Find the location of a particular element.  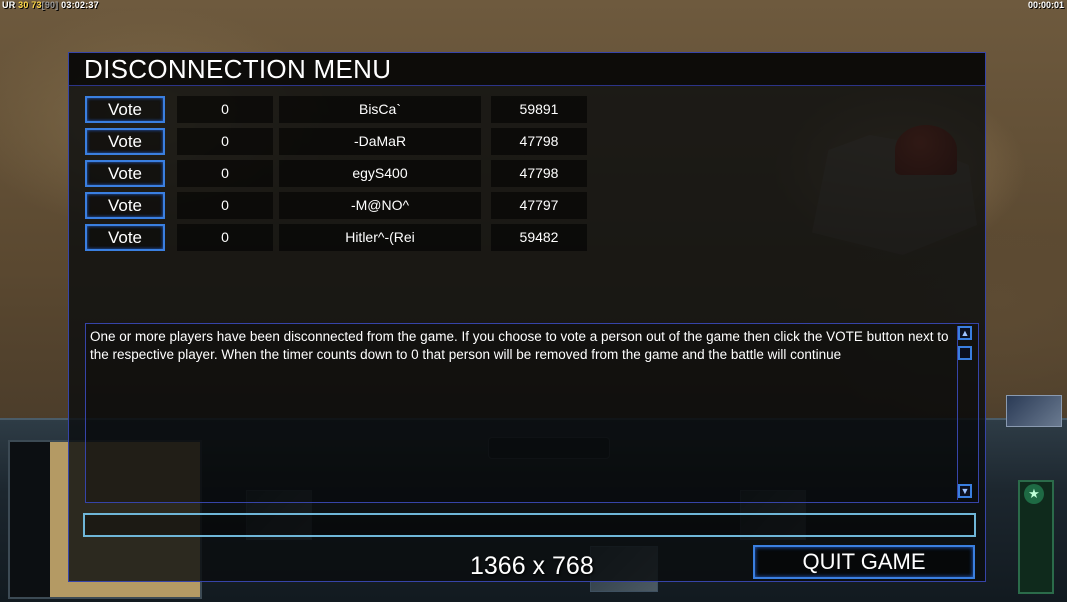

stats-overlay: UR 30 73[90] 03:02:37 is located at coordinates (50, 5).